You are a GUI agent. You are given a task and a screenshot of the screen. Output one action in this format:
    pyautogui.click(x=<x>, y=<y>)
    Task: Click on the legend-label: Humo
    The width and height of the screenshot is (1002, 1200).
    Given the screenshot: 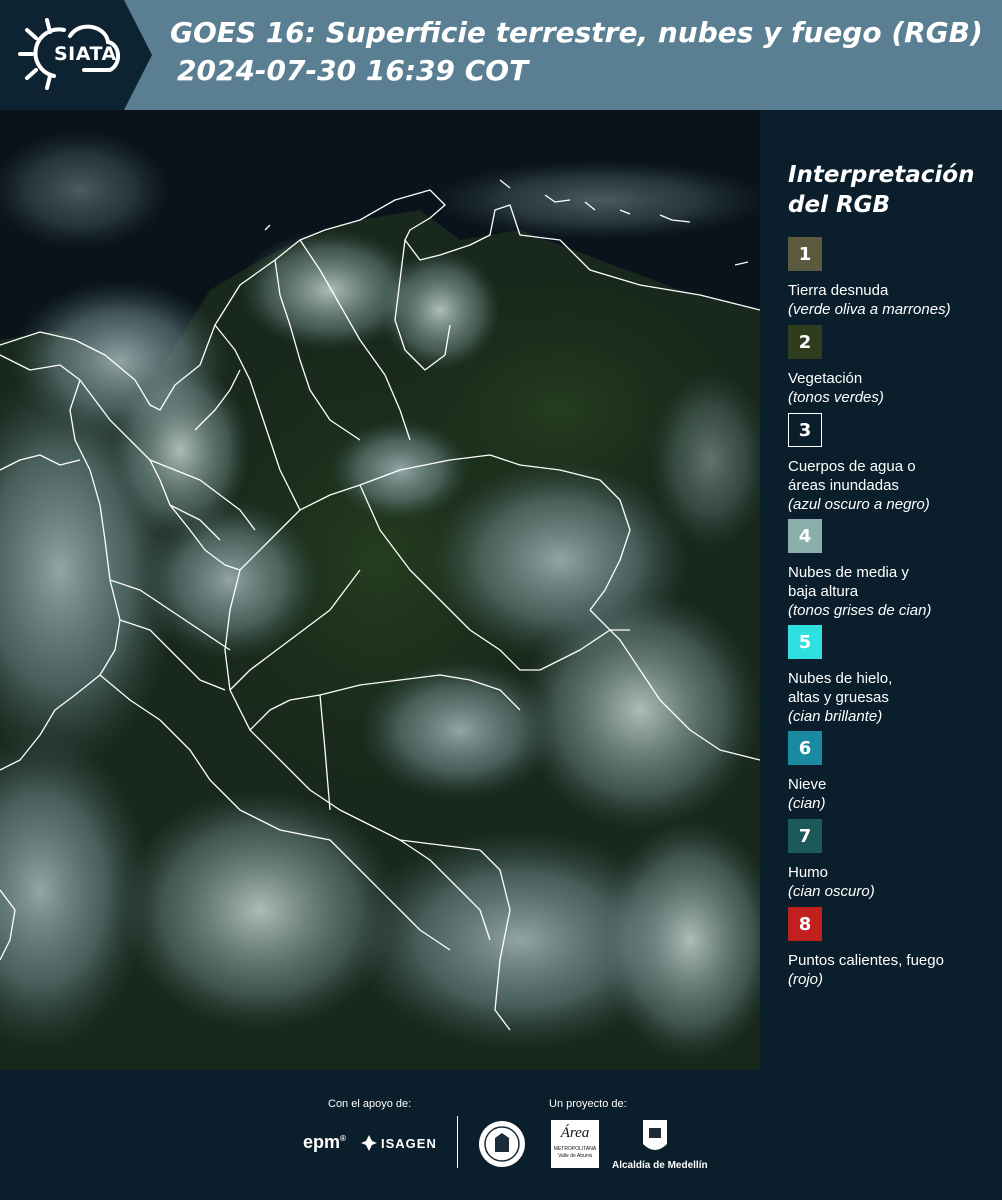 What is the action you would take?
    pyautogui.click(x=808, y=872)
    